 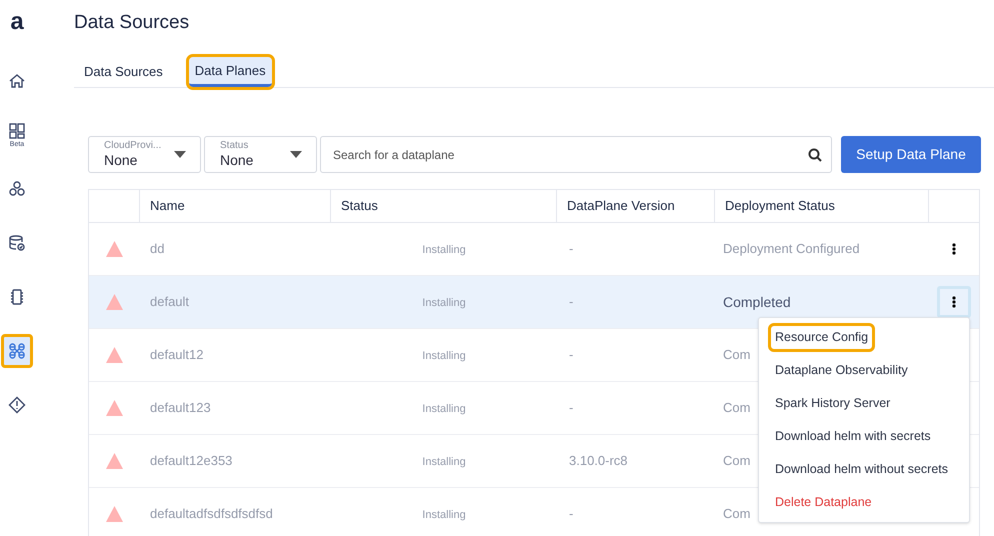 I want to click on deployment-status-cell: Completed, so click(x=757, y=302).